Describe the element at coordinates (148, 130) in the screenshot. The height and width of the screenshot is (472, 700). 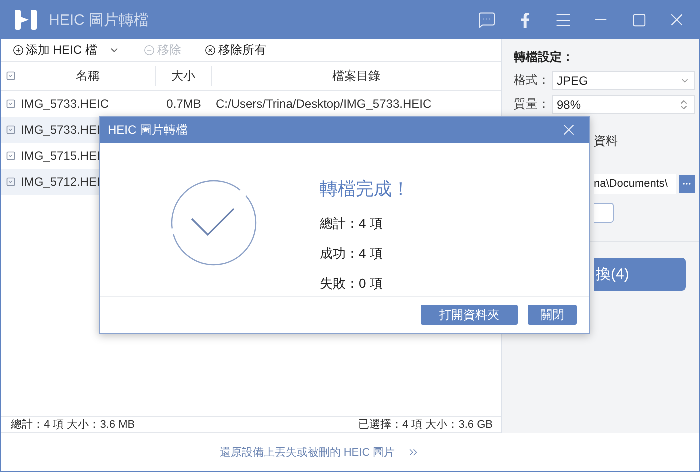
I see `dialog-title: HEIC 圖片轉檔` at that location.